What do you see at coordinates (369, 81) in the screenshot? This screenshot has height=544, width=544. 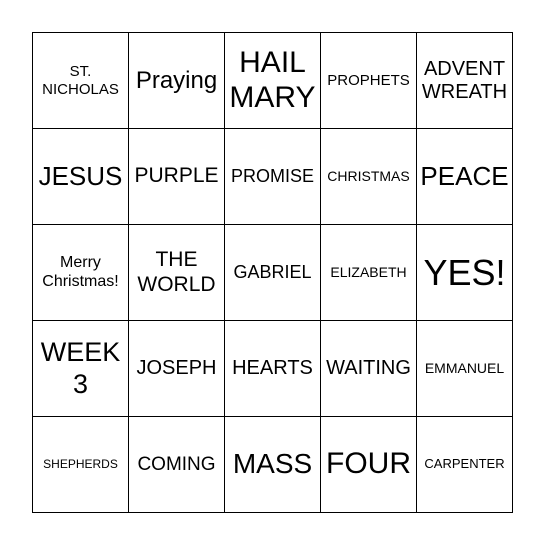 I see `bingo-cell: PROPHETS` at bounding box center [369, 81].